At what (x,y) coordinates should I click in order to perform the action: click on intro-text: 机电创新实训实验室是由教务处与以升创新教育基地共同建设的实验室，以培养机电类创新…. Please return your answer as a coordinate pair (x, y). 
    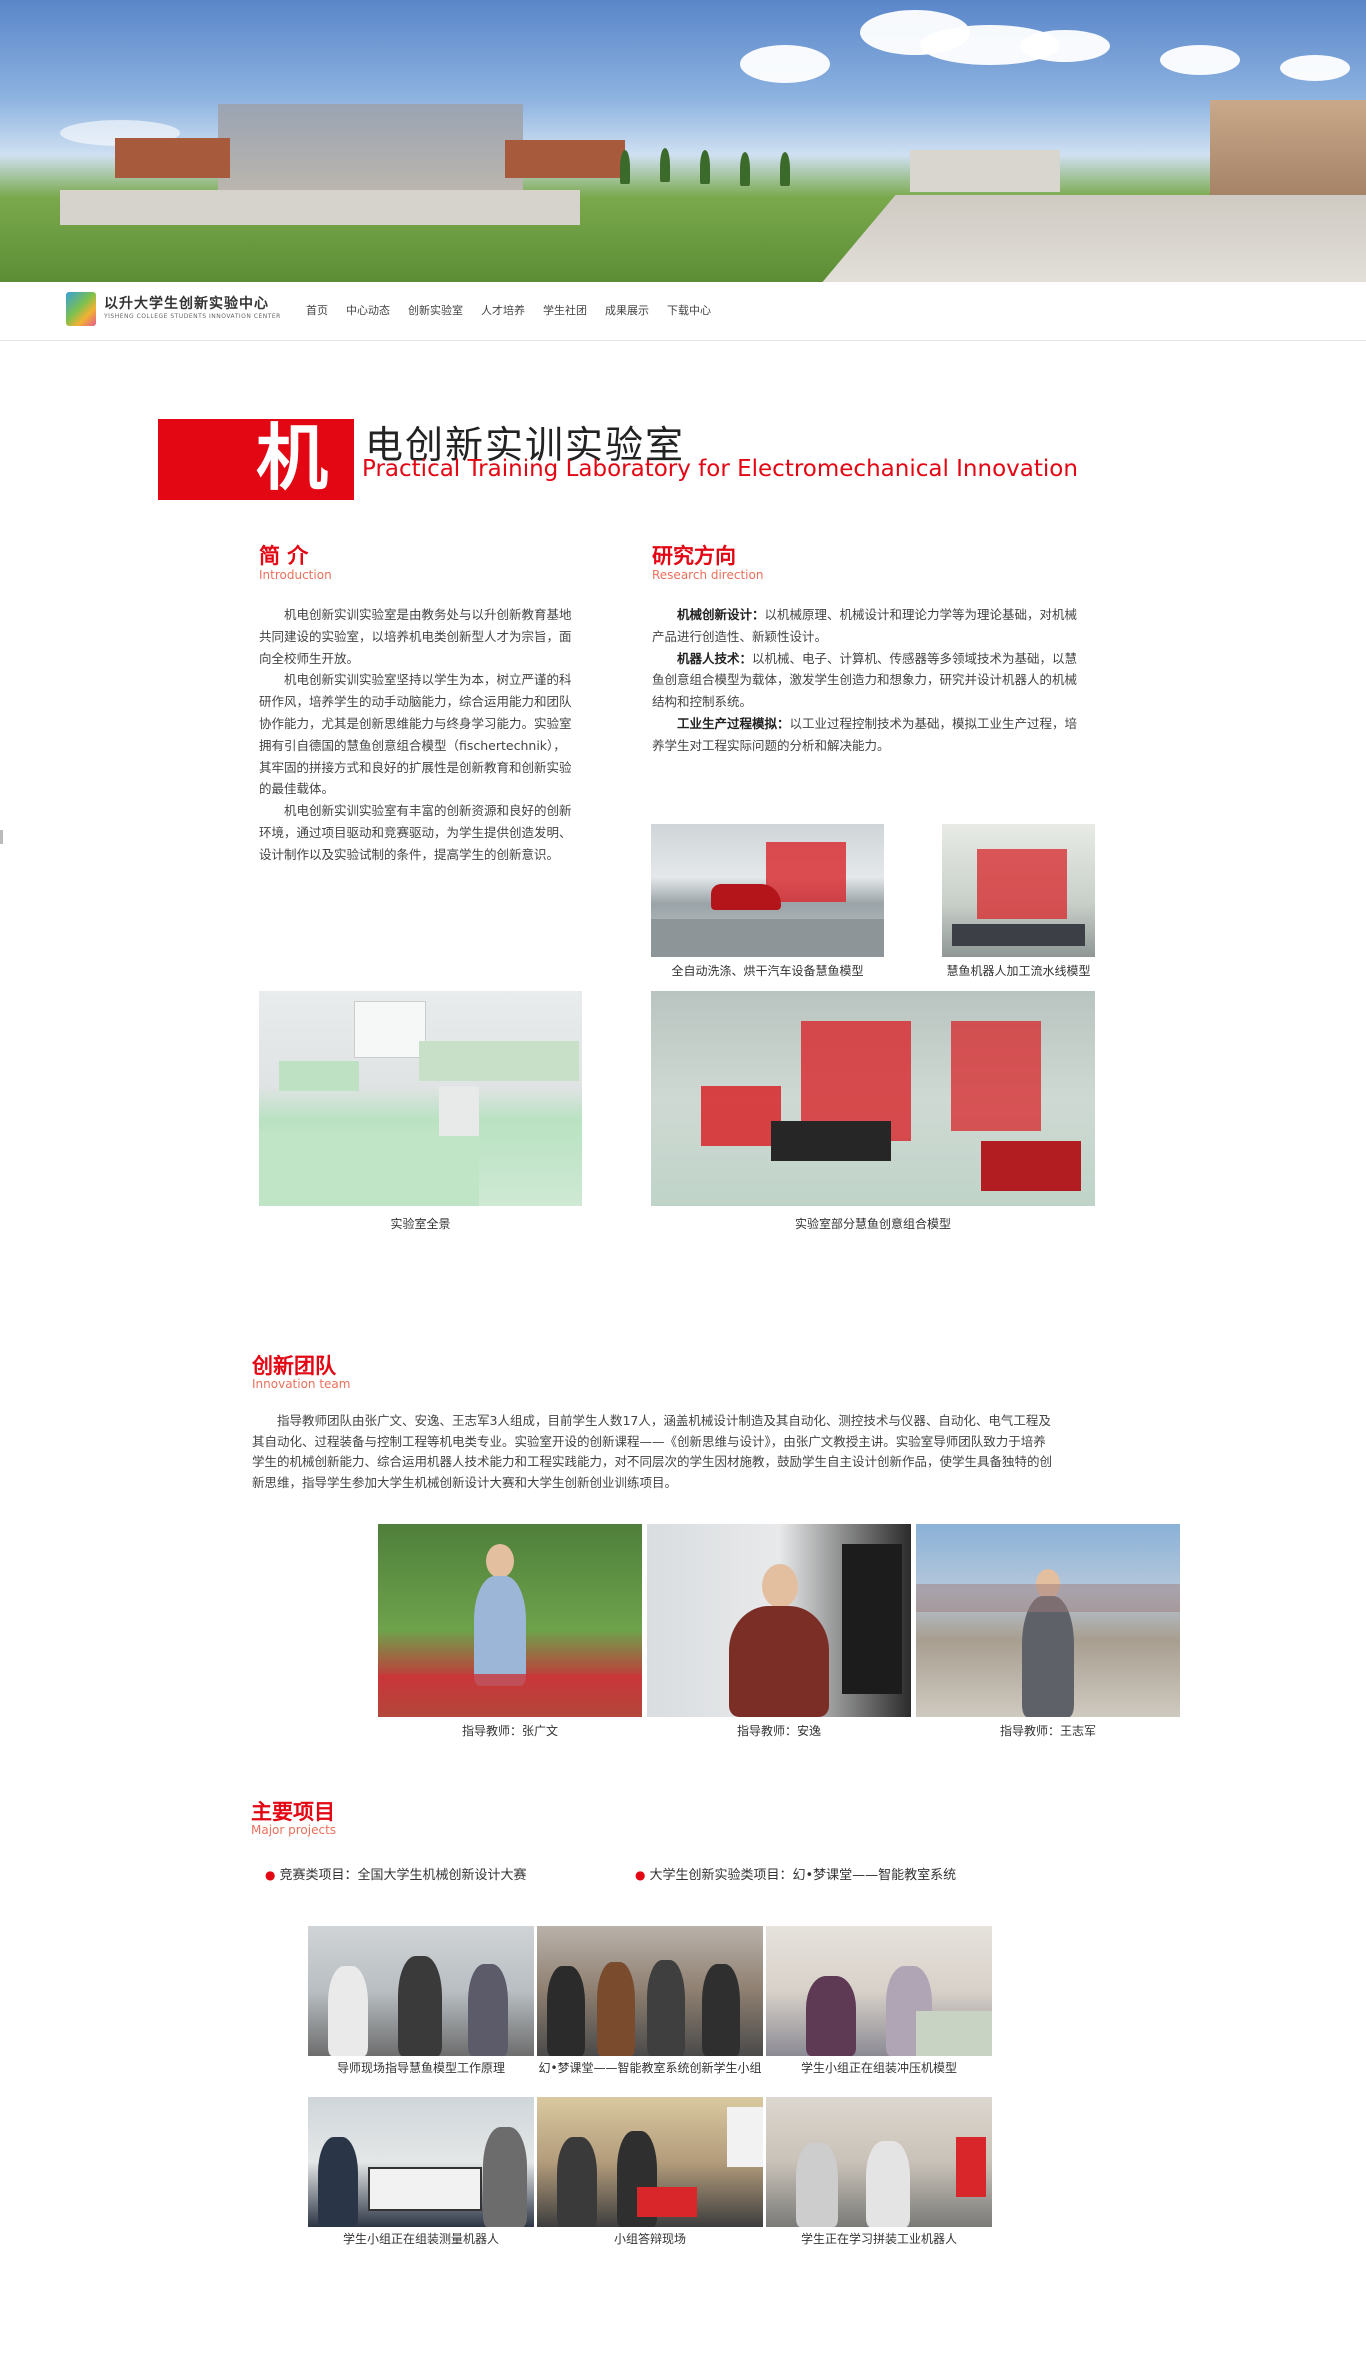
    Looking at the image, I should click on (416, 735).